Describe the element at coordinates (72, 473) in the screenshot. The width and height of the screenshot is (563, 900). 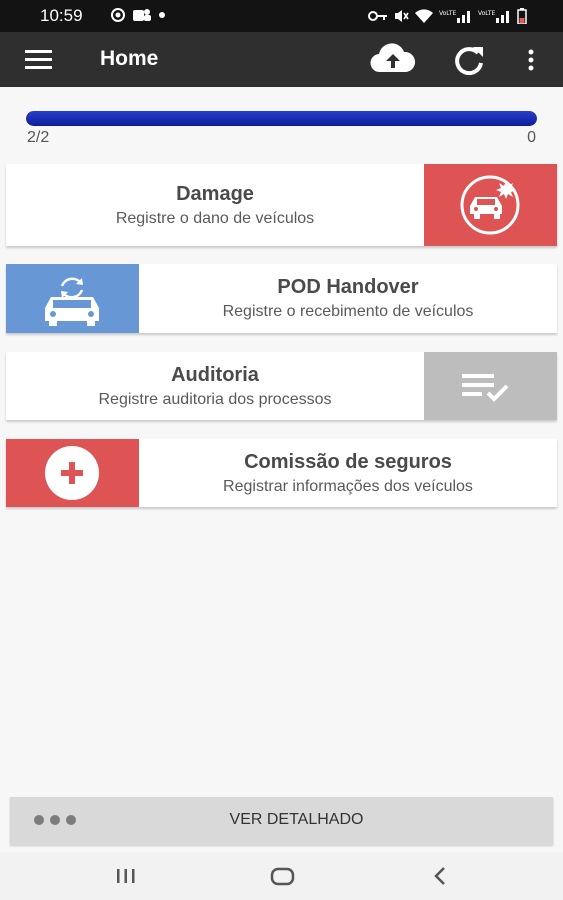
I see `add-circle-icon` at that location.